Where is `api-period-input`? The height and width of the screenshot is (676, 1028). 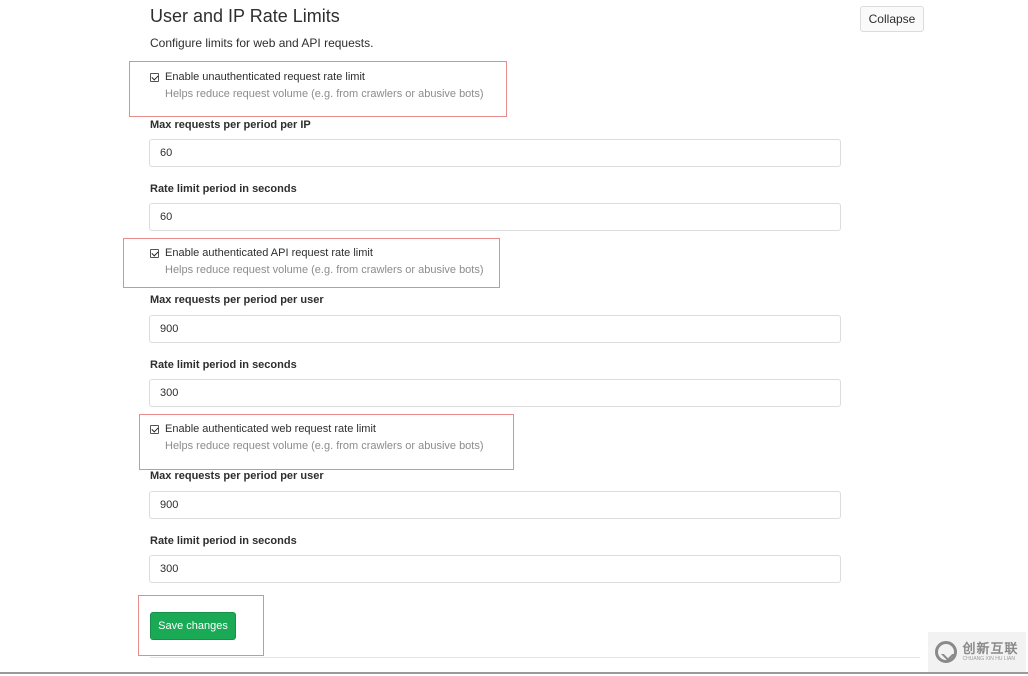
api-period-input is located at coordinates (495, 393).